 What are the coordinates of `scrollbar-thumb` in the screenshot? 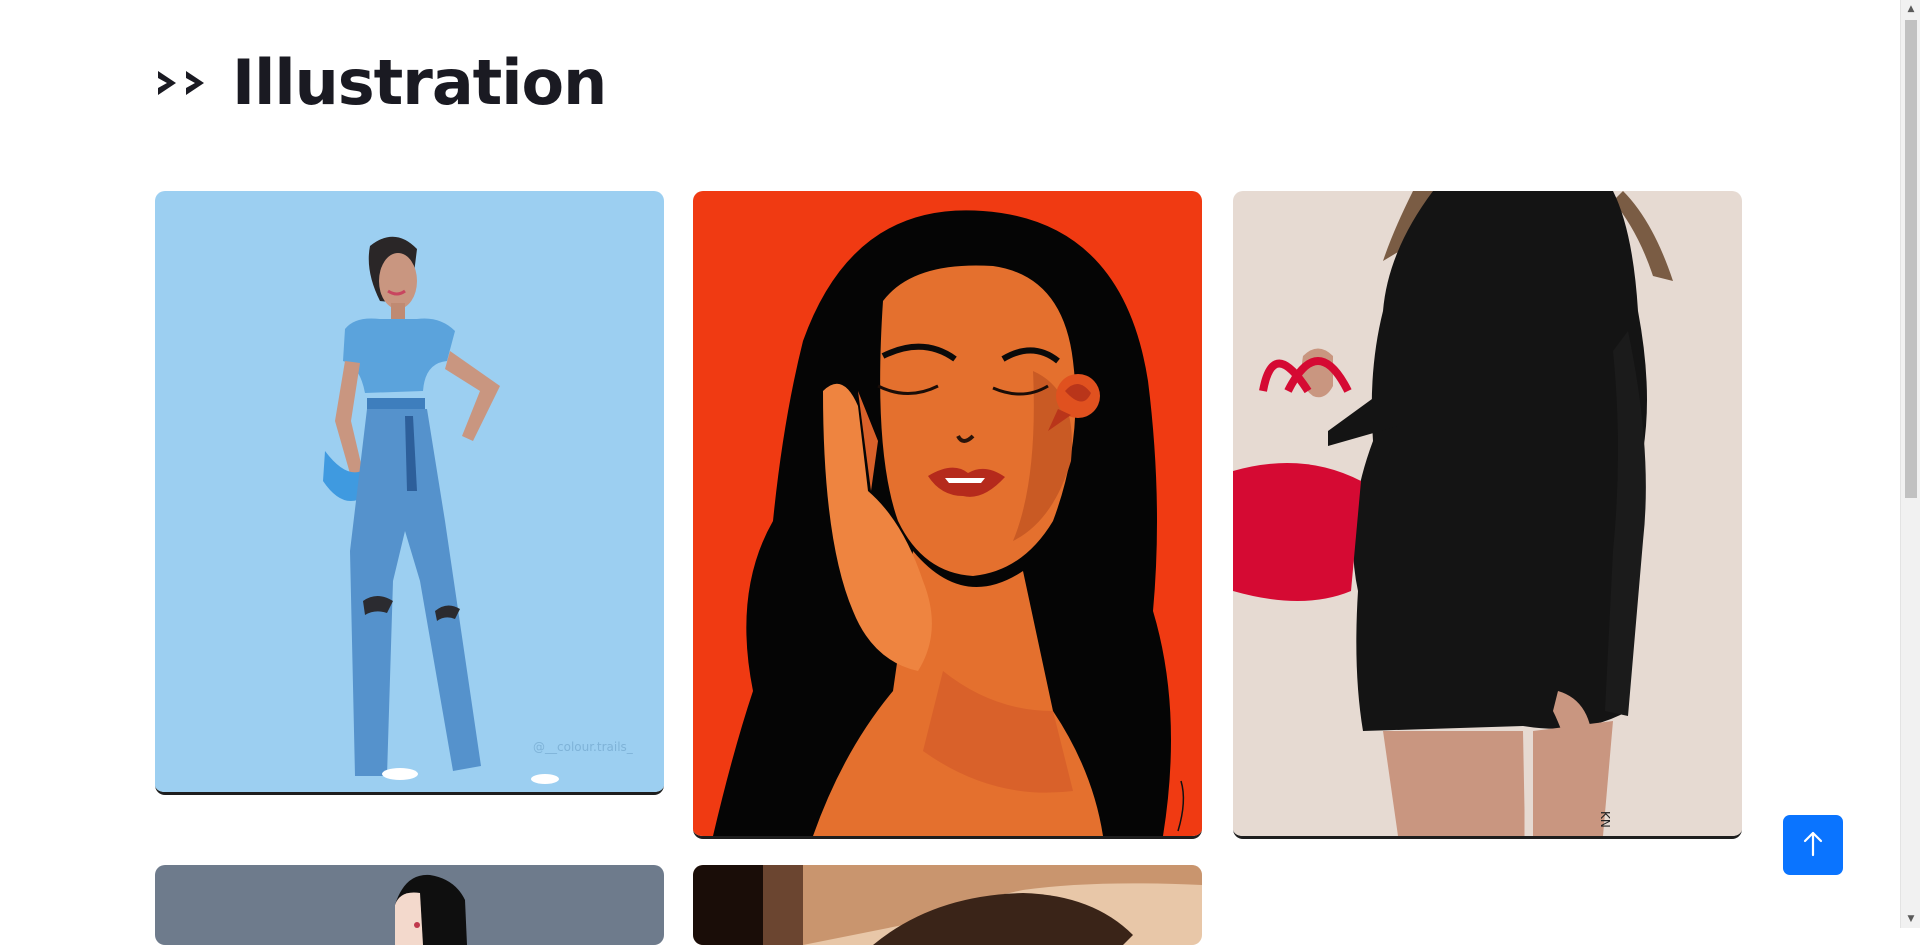 It's located at (1911, 259).